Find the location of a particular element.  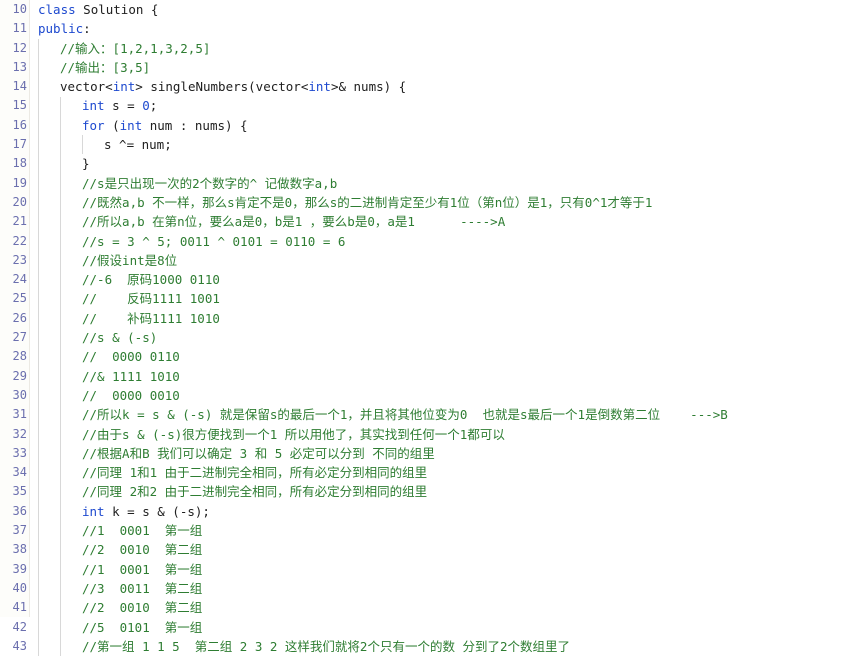

code-token-plain: ( is located at coordinates (112, 125).